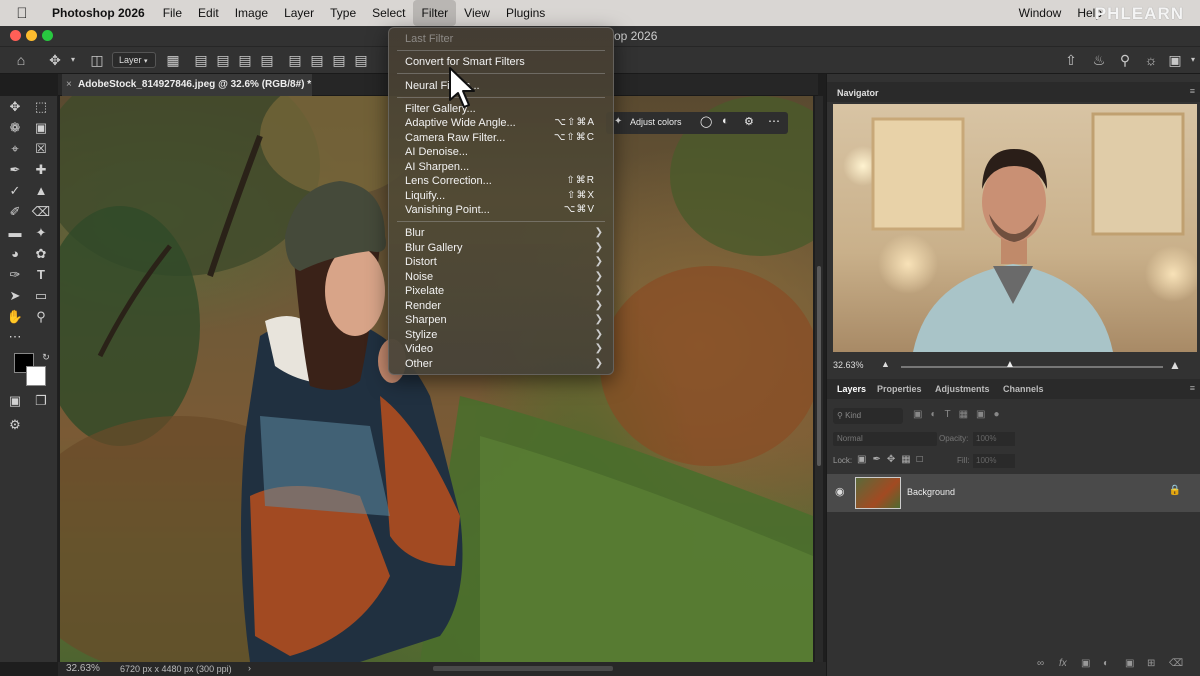 This screenshot has width=1200, height=676. What do you see at coordinates (1106, 663) in the screenshot?
I see `new-adjustment-icon: ◐` at bounding box center [1106, 663].